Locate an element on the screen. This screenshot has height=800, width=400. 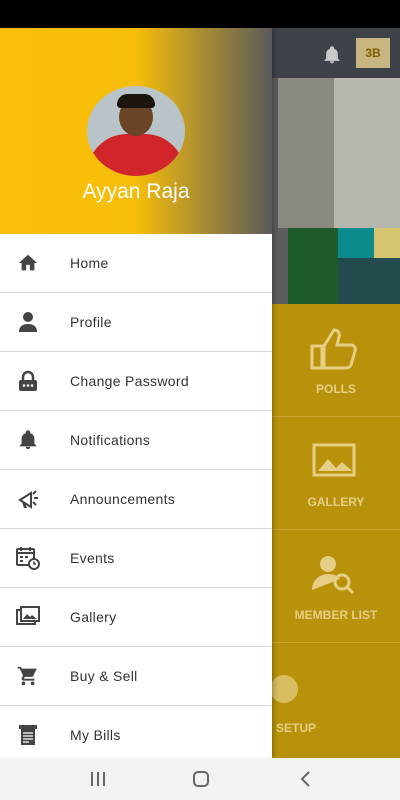
menu-item-label: Home is located at coordinates (89, 263).